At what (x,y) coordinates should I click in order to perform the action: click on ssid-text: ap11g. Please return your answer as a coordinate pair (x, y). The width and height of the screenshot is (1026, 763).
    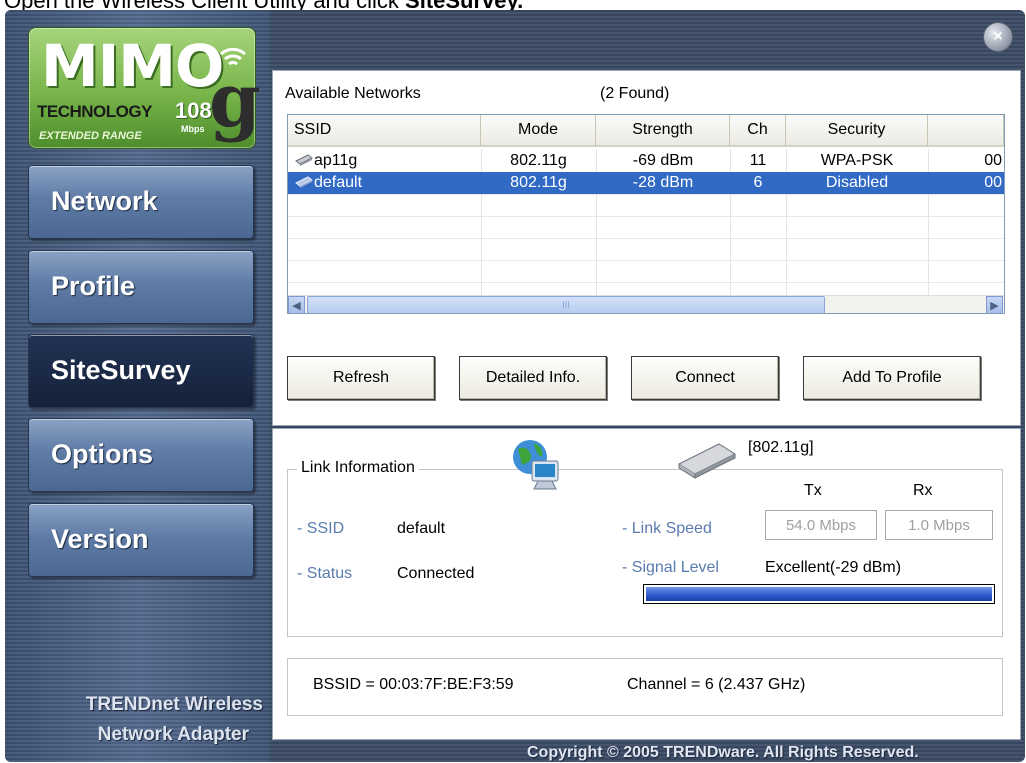
    Looking at the image, I should click on (336, 160).